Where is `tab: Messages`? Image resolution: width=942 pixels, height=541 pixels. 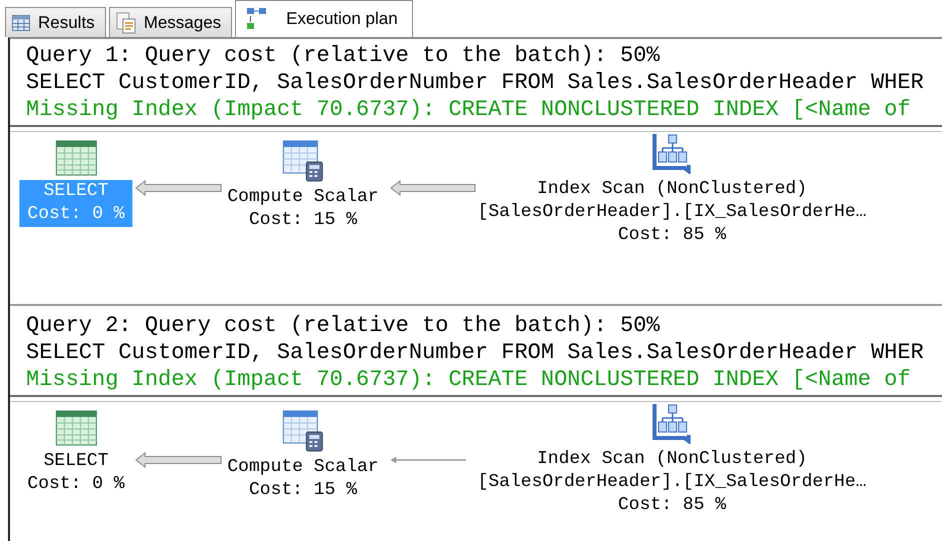
tab: Messages is located at coordinates (170, 22).